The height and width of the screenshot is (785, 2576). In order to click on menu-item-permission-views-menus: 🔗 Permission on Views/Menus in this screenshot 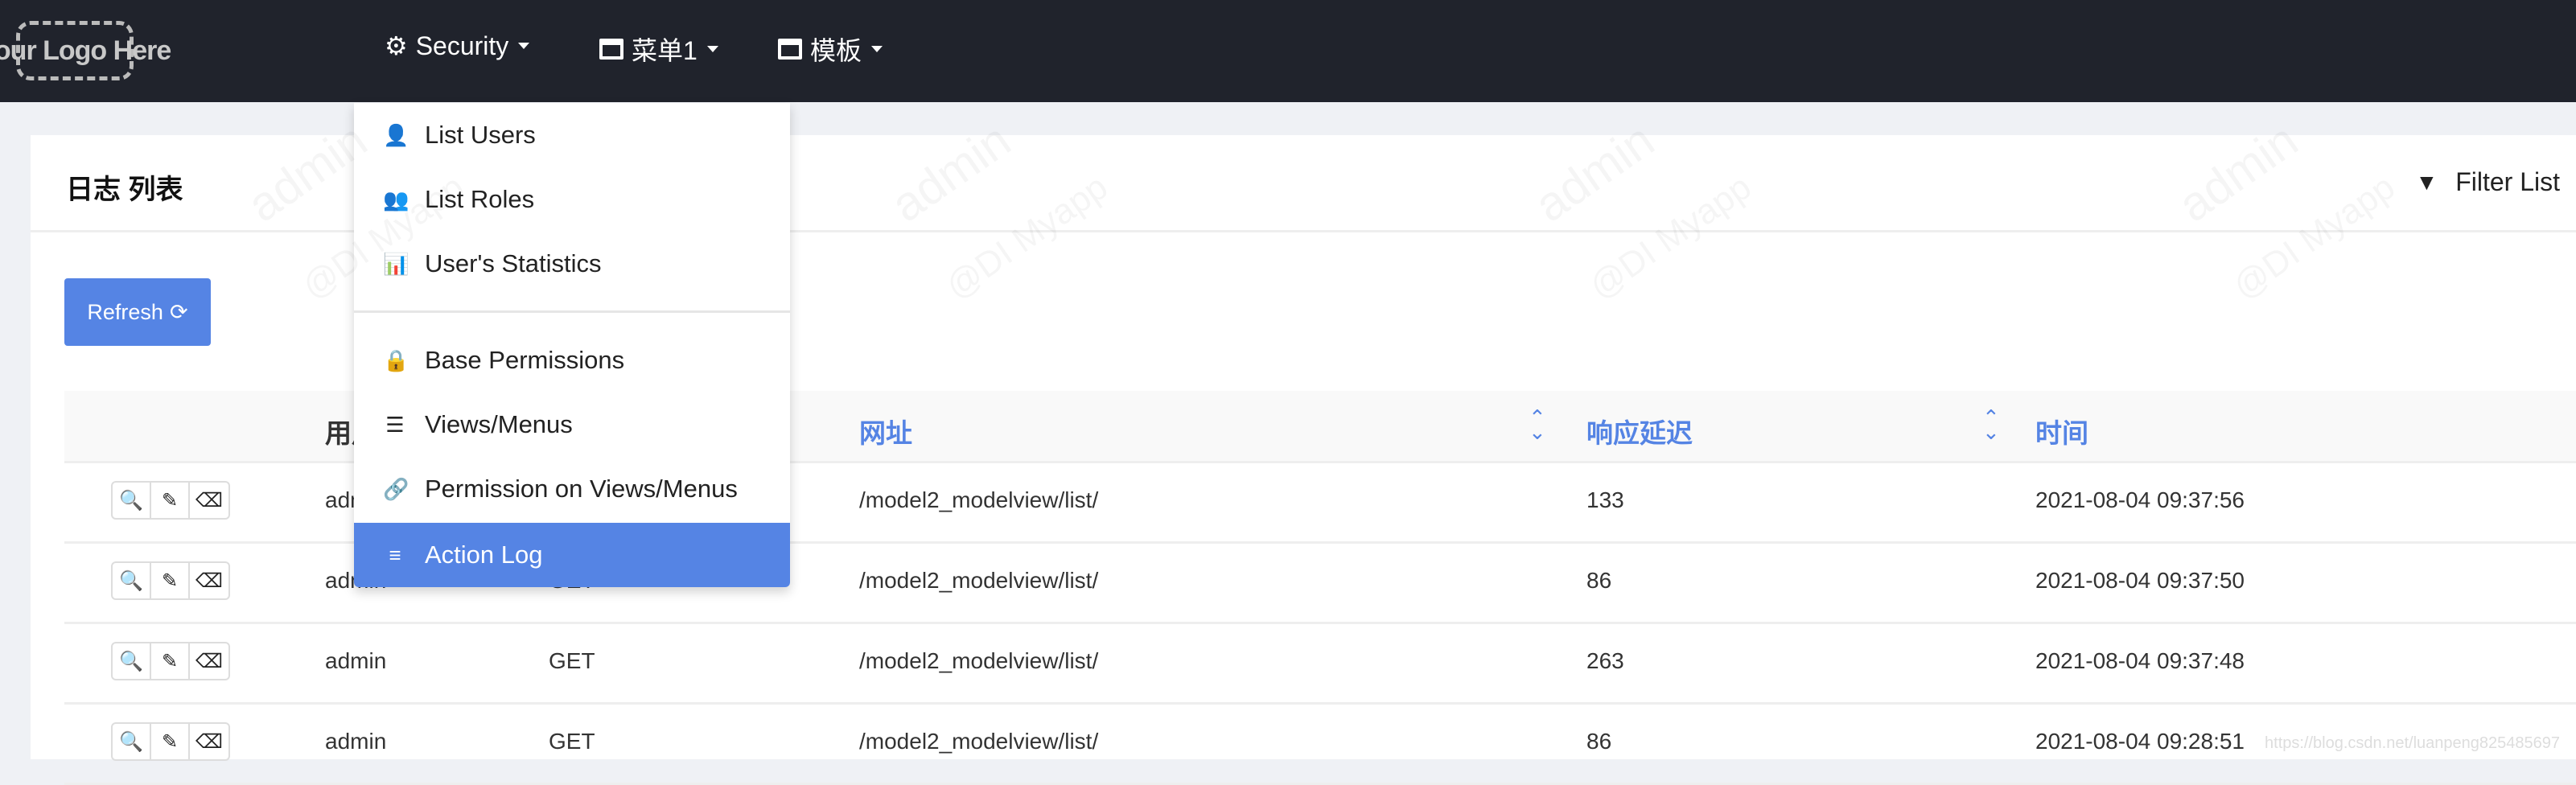, I will do `click(572, 489)`.